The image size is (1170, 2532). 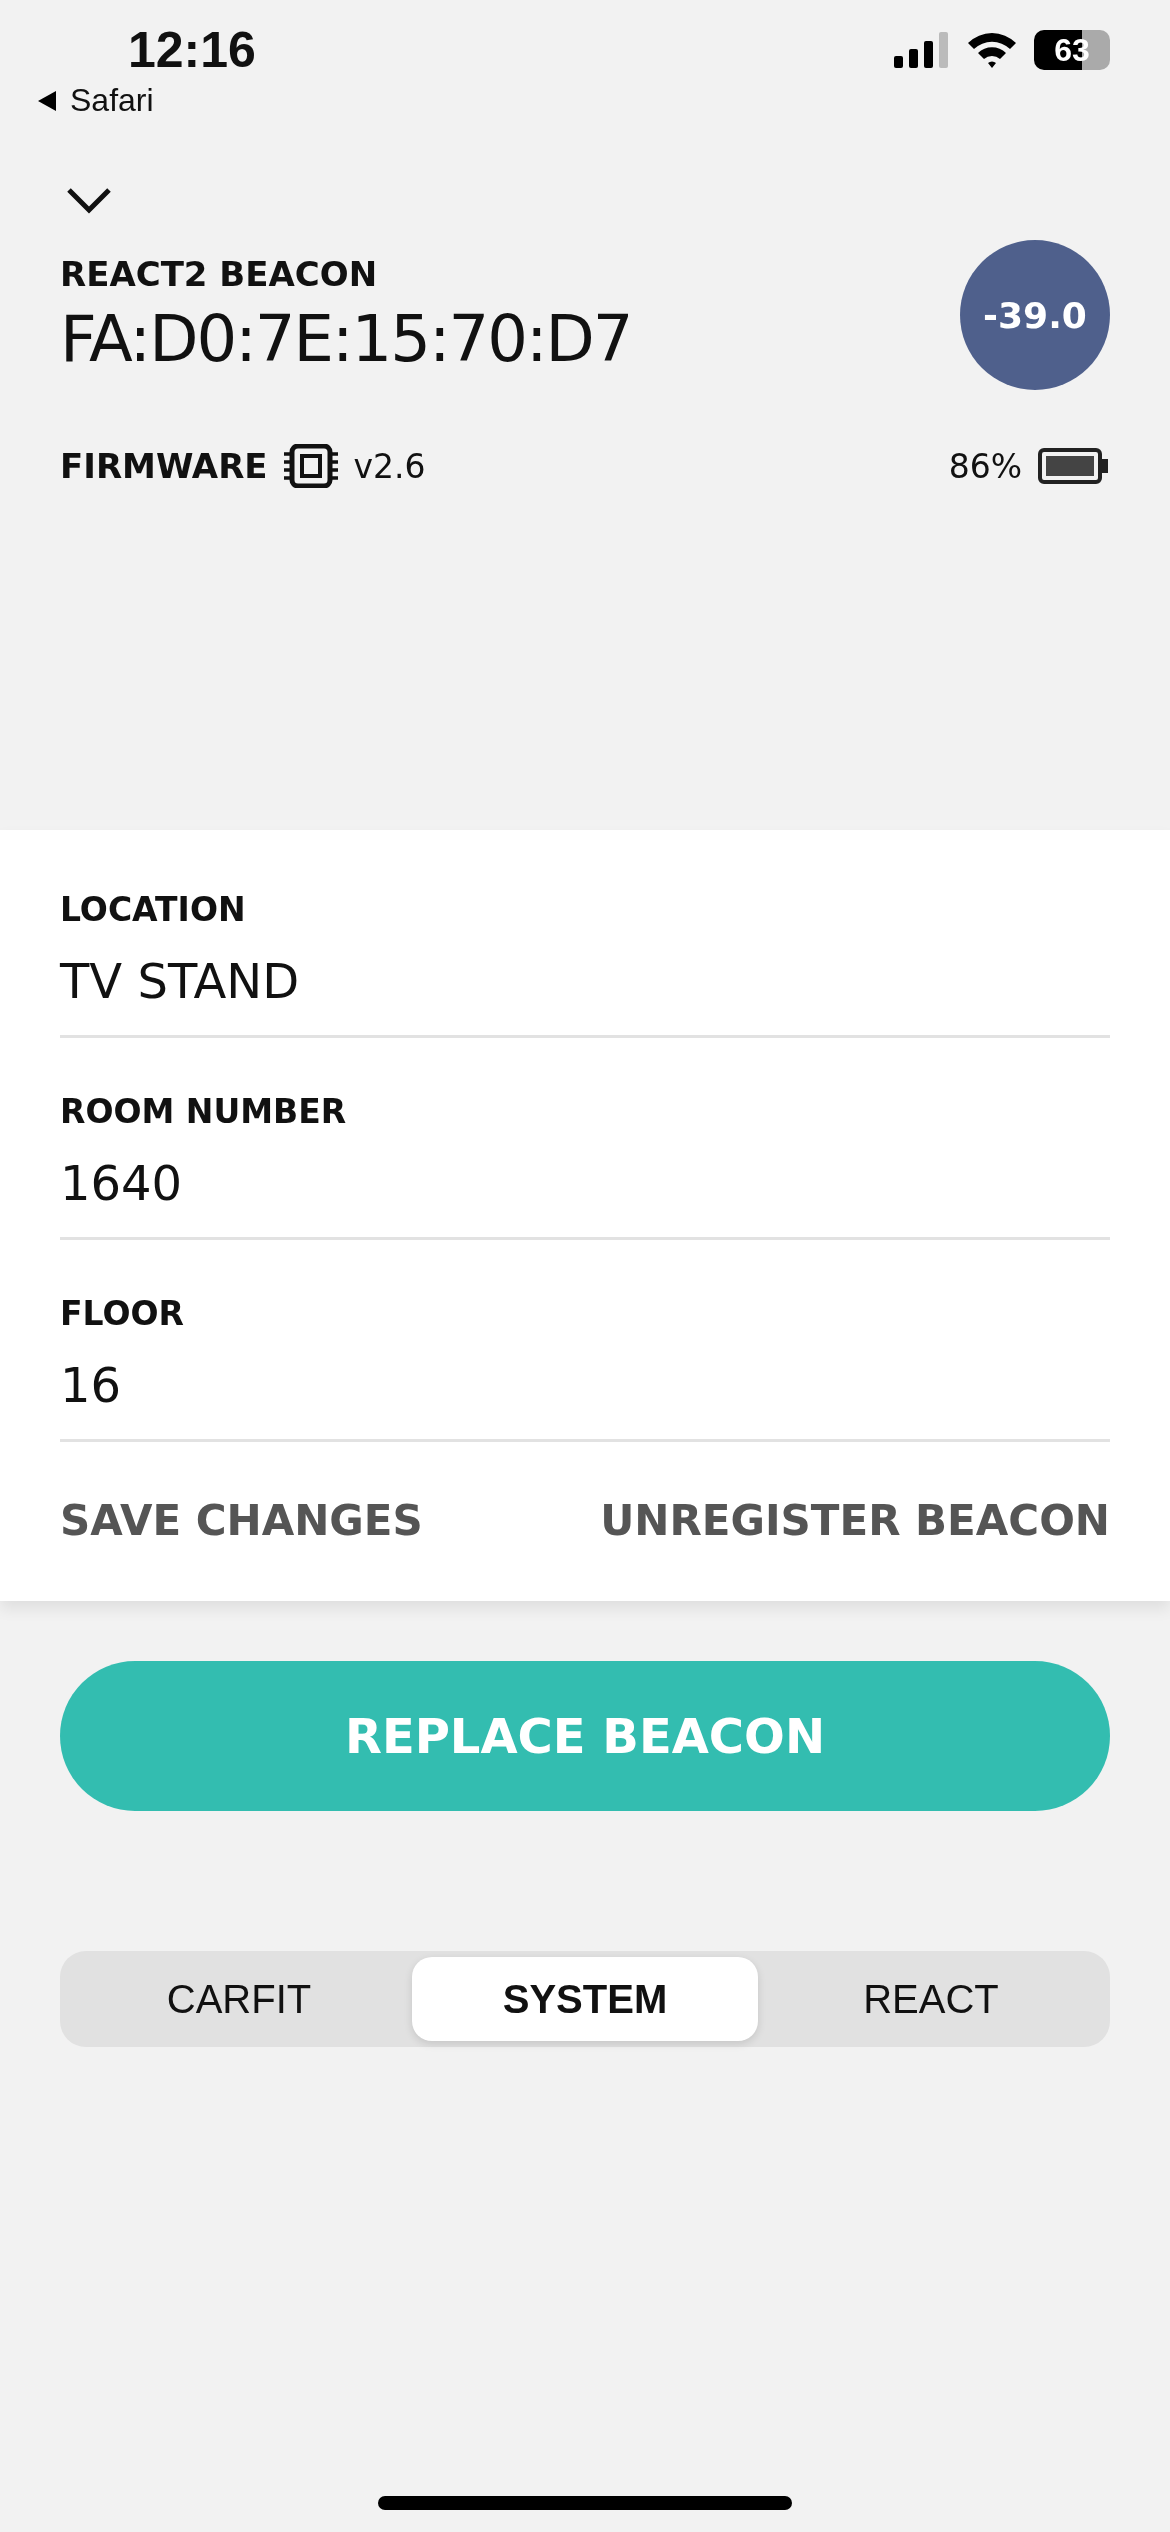 I want to click on field-label: LOCATION, so click(x=153, y=909).